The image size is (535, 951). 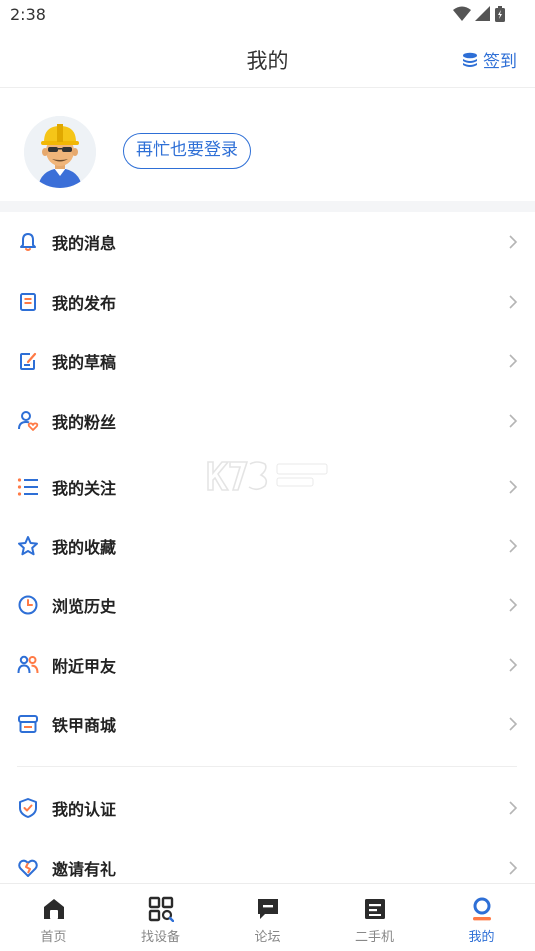 What do you see at coordinates (267, 546) in the screenshot?
I see `menu-item-favorites: 我的收藏` at bounding box center [267, 546].